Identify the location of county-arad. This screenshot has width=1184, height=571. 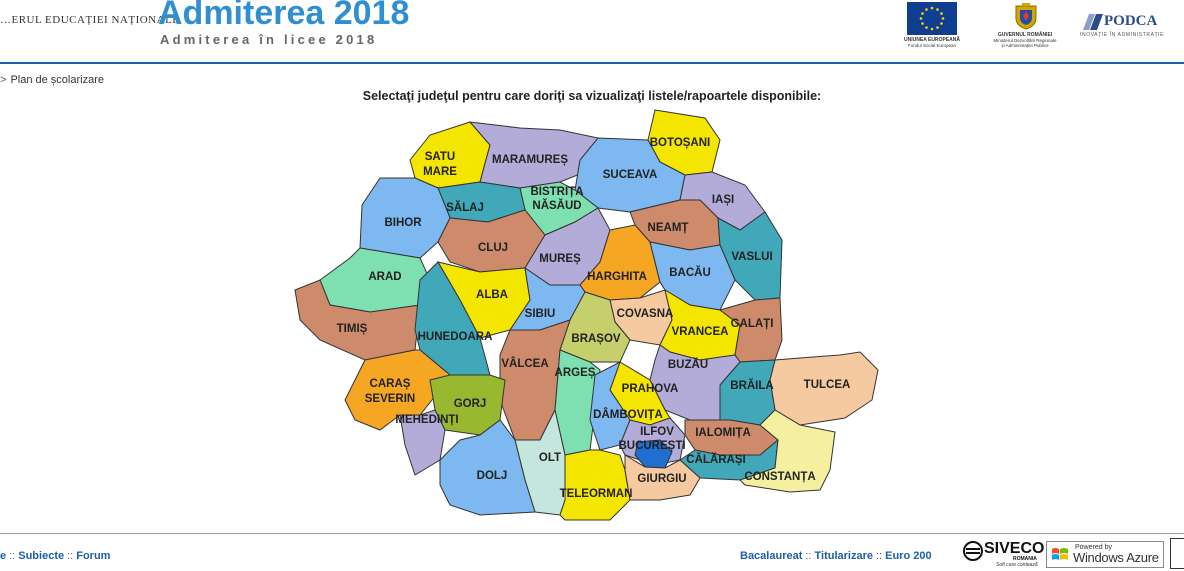
(375, 280).